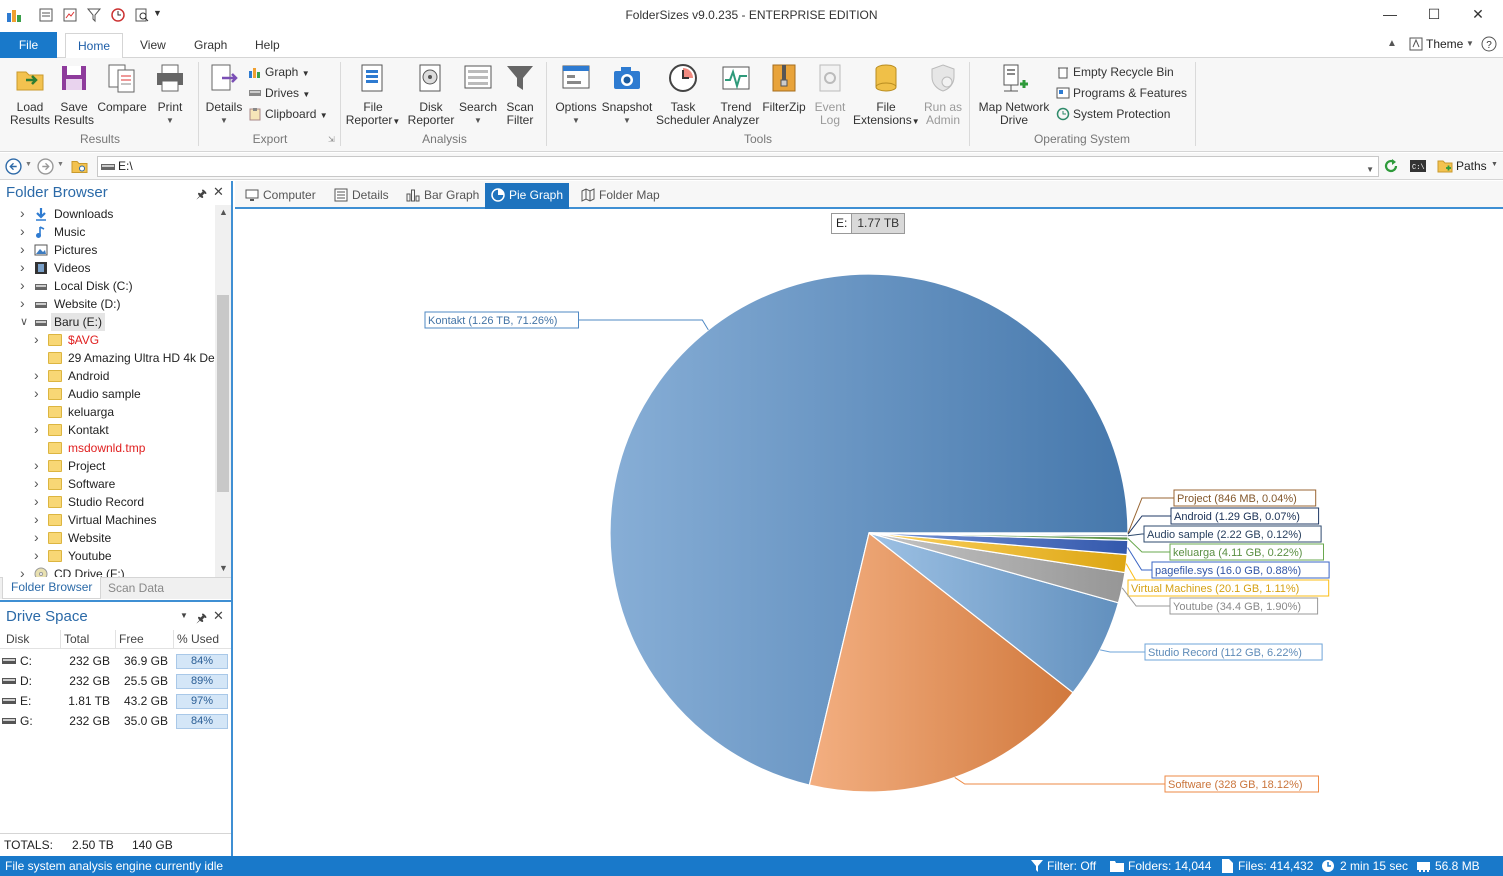 The width and height of the screenshot is (1503, 876). What do you see at coordinates (184, 615) in the screenshot?
I see `drive-space-dropdown-icon: ▼` at bounding box center [184, 615].